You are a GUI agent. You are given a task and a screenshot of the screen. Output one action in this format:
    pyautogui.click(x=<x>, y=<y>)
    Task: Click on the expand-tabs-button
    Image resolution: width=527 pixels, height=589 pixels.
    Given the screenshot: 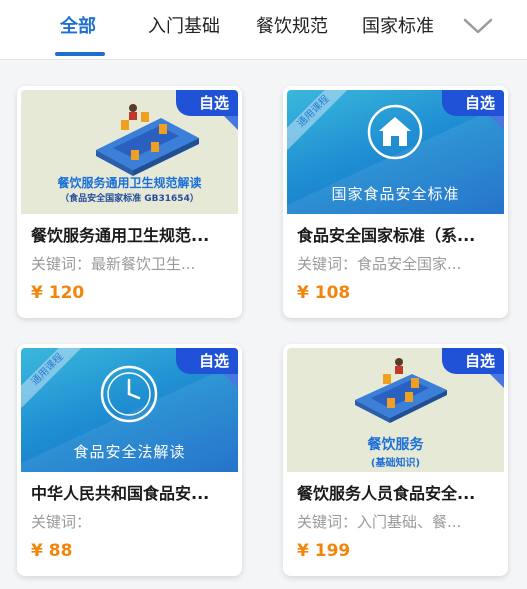 What is the action you would take?
    pyautogui.click(x=478, y=26)
    